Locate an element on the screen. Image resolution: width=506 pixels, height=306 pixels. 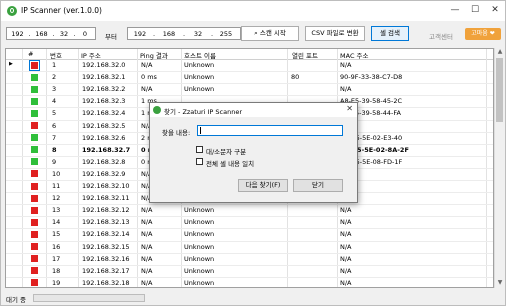
cell-number: 4 is located at coordinates (54, 101).